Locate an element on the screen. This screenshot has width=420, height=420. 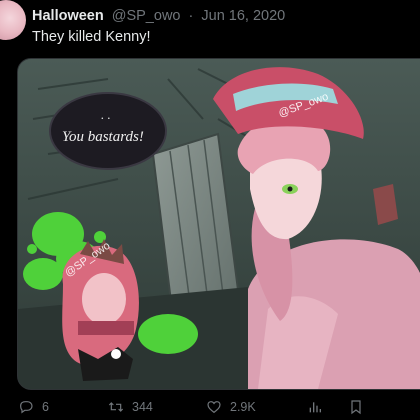
action-bar: 6 344 2.9K is located at coordinates (210, 408).